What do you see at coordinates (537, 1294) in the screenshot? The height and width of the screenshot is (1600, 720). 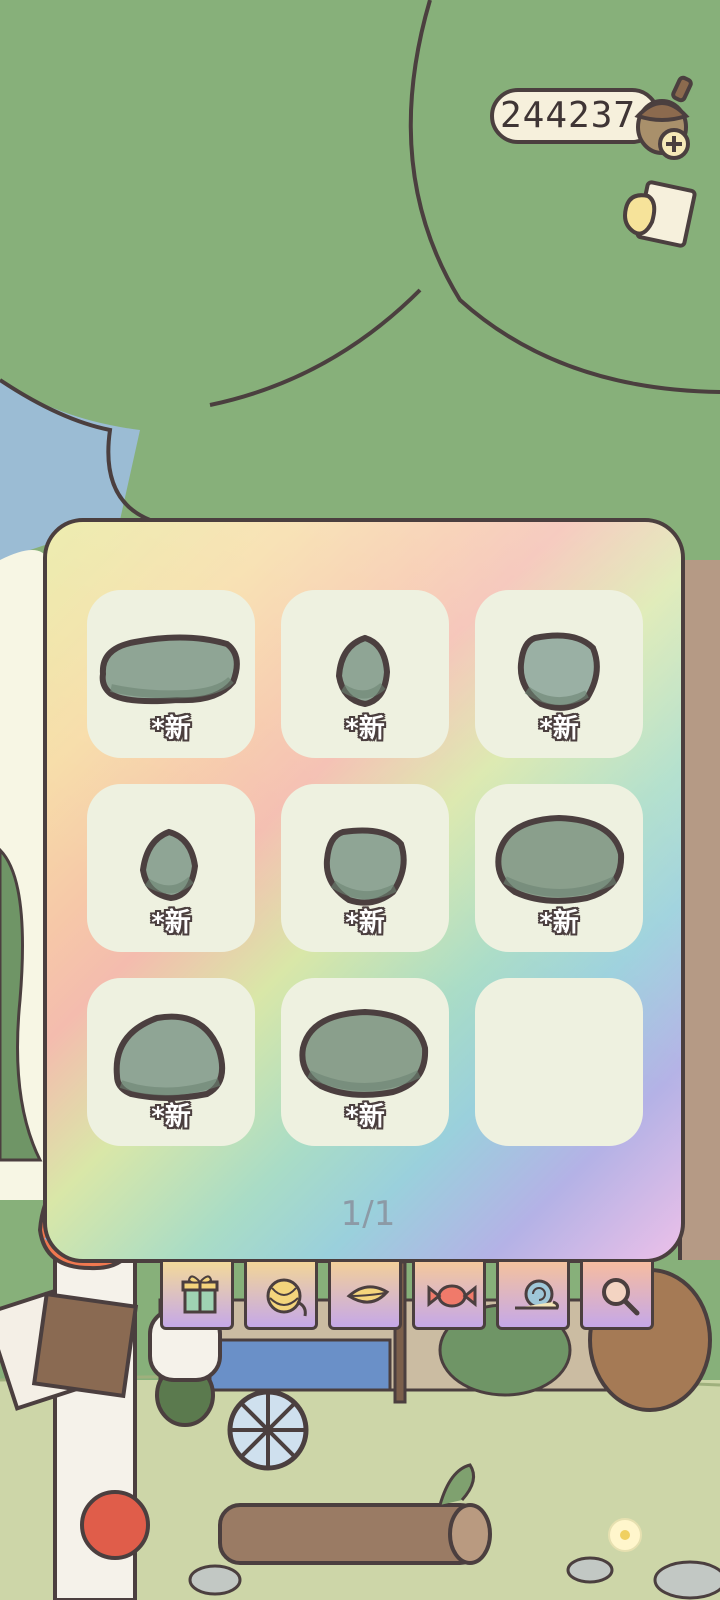 I see `snail-icon` at bounding box center [537, 1294].